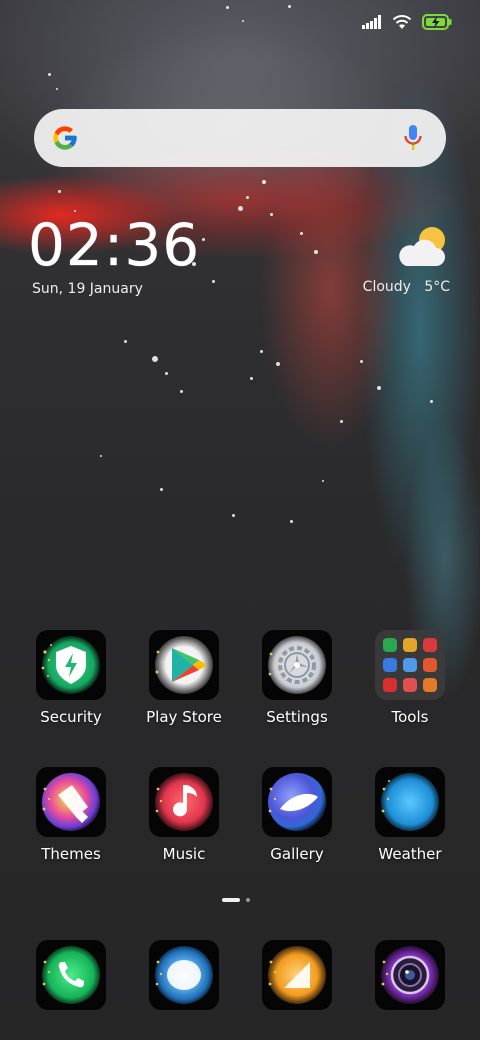 This screenshot has width=480, height=1040. What do you see at coordinates (413, 138) in the screenshot?
I see `microphone-icon` at bounding box center [413, 138].